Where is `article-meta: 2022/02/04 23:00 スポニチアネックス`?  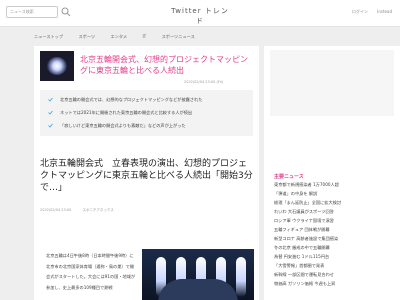 article-meta: 2022/02/04 23:00 スポニチアネックス is located at coordinates (82, 210).